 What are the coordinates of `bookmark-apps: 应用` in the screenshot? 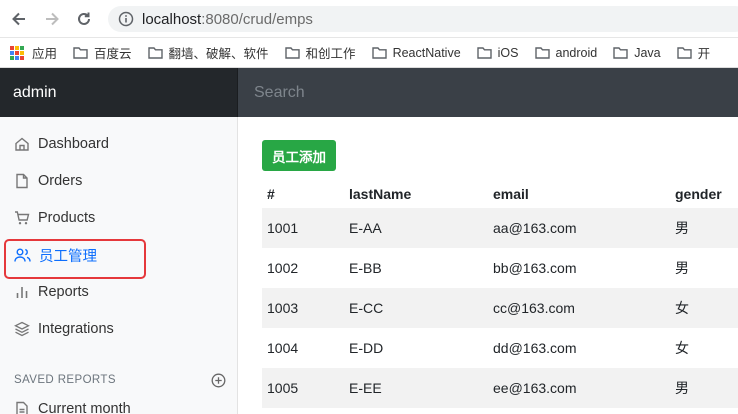 It's located at (33, 52).